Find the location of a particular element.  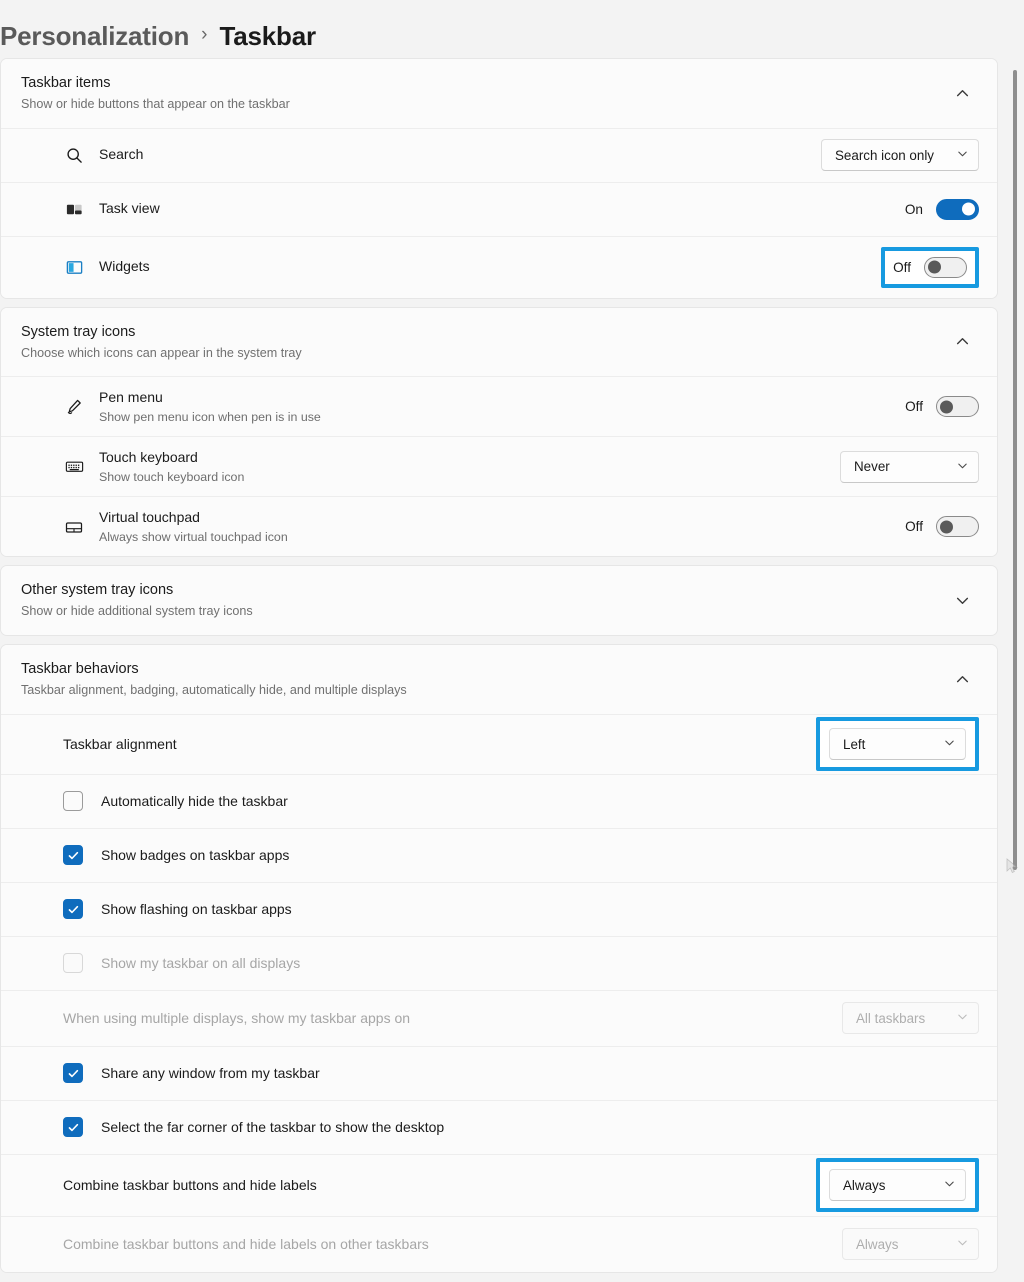

search-mode-combobox: Search icon only is located at coordinates (900, 155).